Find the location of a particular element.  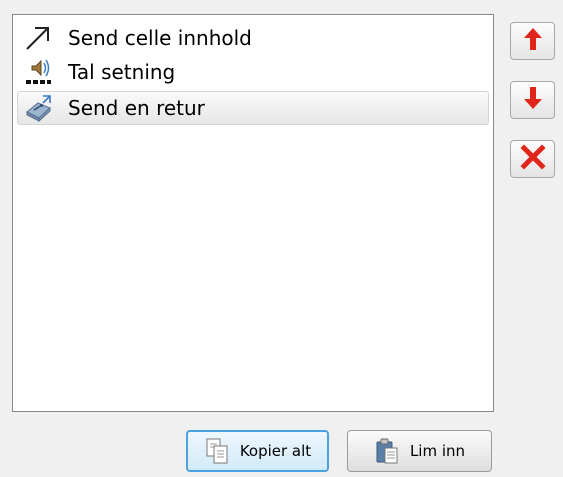

move-down-button is located at coordinates (532, 100).